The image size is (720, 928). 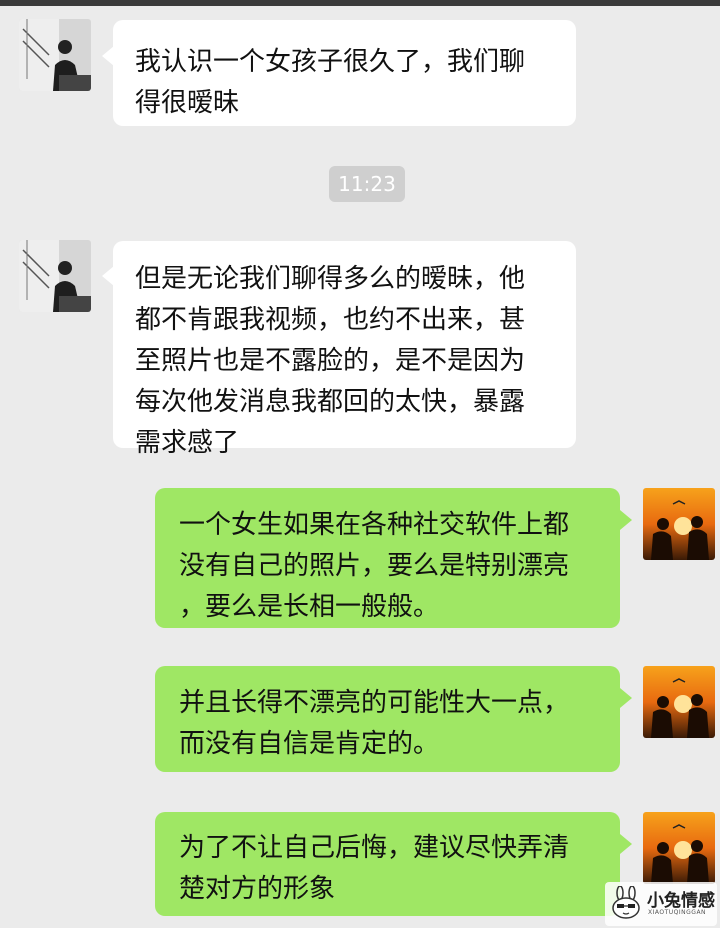 What do you see at coordinates (374, 723) in the screenshot?
I see `message-text: 并且长得不漂亮的可能性大一点， 而没有自信是肯定的。` at bounding box center [374, 723].